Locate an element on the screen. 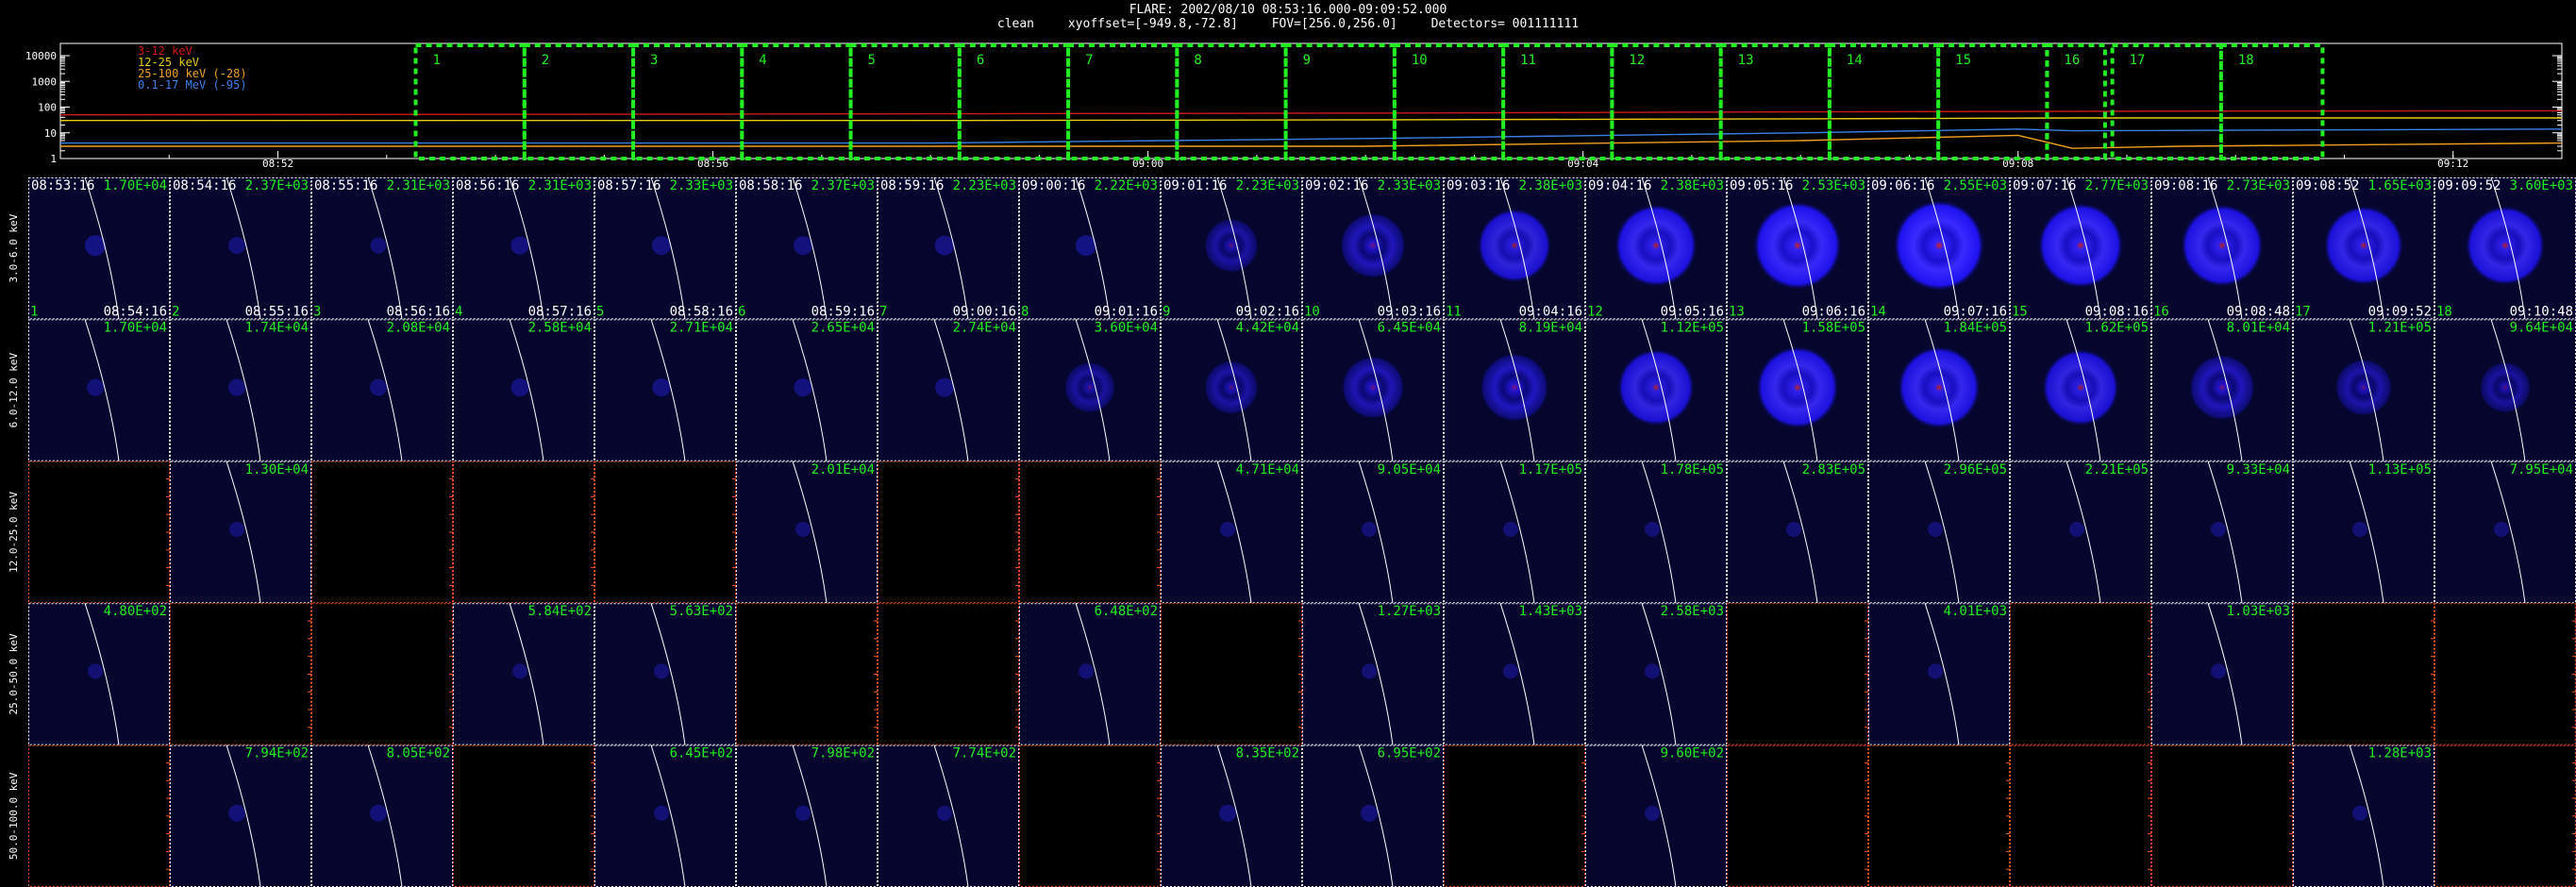 The width and height of the screenshot is (2576, 887). time-interval-label: 11 is located at coordinates (1528, 60).